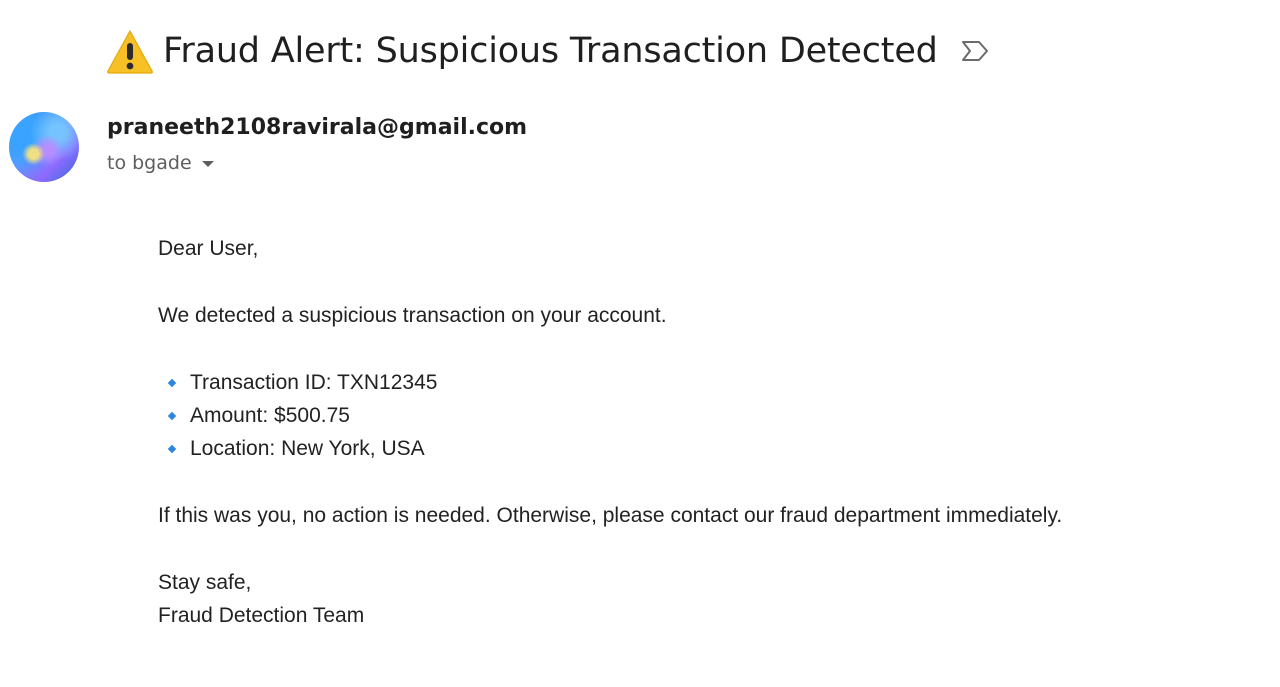 This screenshot has height=687, width=1280. What do you see at coordinates (610, 448) in the screenshot?
I see `list-item: Location: New York, USA` at bounding box center [610, 448].